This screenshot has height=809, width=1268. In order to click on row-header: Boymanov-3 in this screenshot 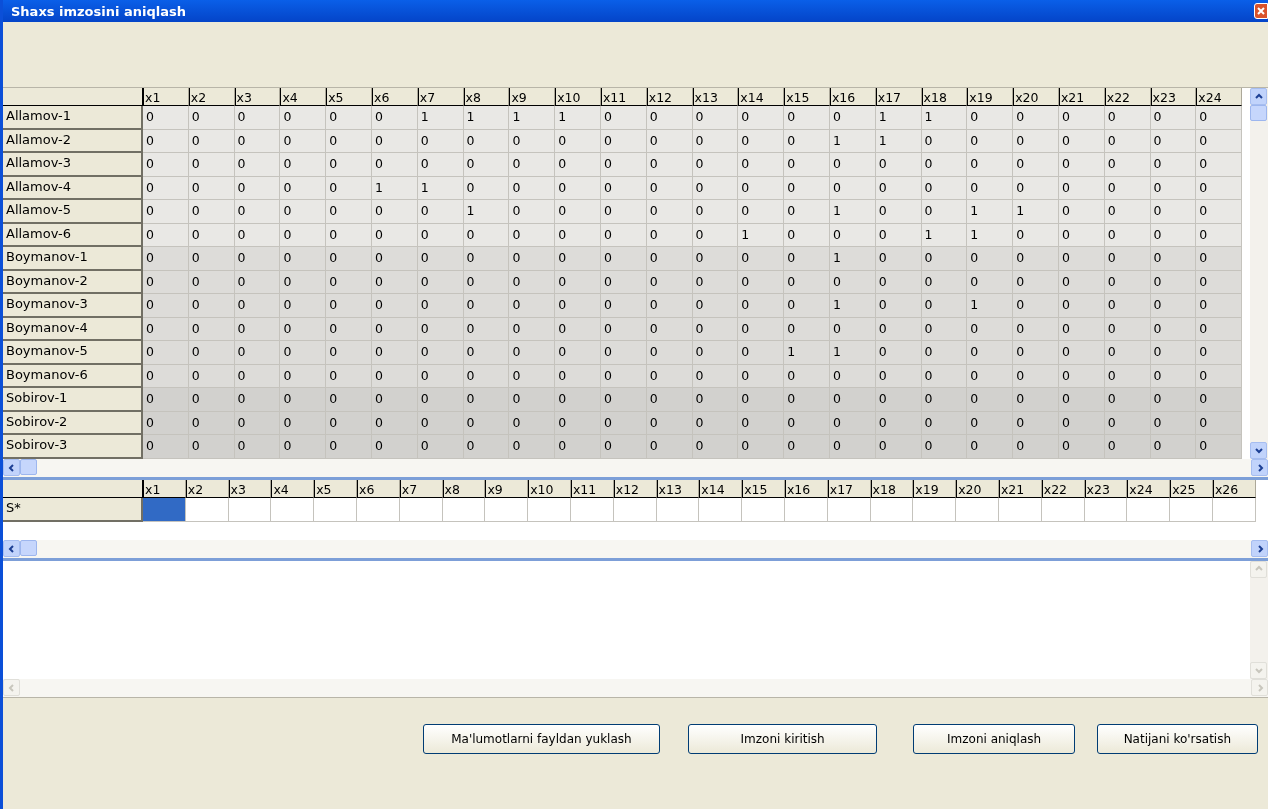, I will do `click(73, 306)`.